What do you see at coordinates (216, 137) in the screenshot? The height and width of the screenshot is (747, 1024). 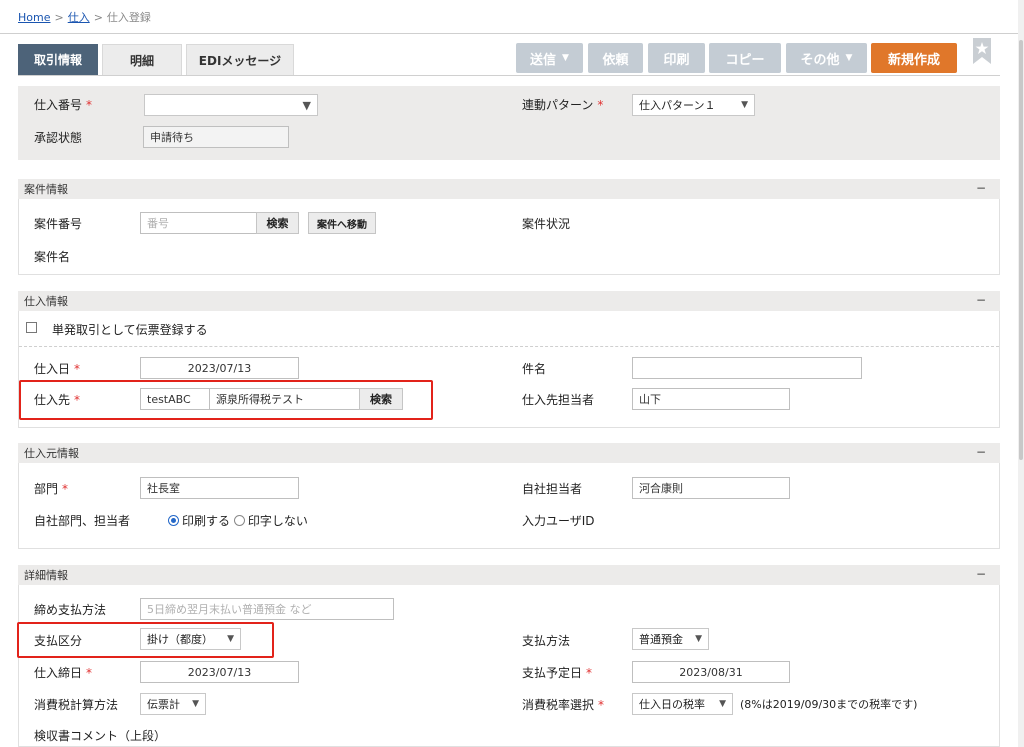 I see `approval-status-field: 申請待ち` at bounding box center [216, 137].